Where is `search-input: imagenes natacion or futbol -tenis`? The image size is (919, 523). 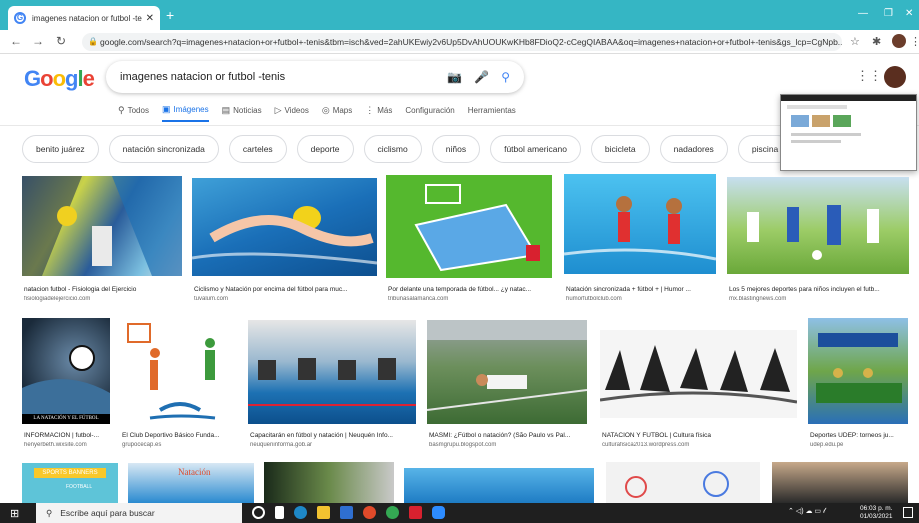 search-input: imagenes natacion or futbol -tenis is located at coordinates (277, 77).